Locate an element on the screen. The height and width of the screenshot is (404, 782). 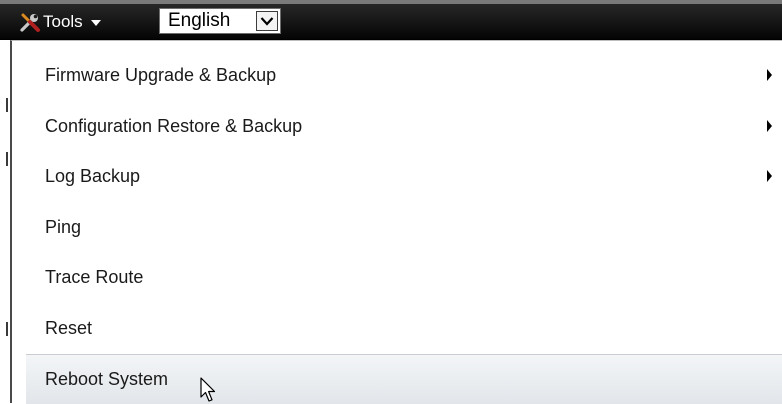
top-toolbar: Tools English is located at coordinates (391, 20).